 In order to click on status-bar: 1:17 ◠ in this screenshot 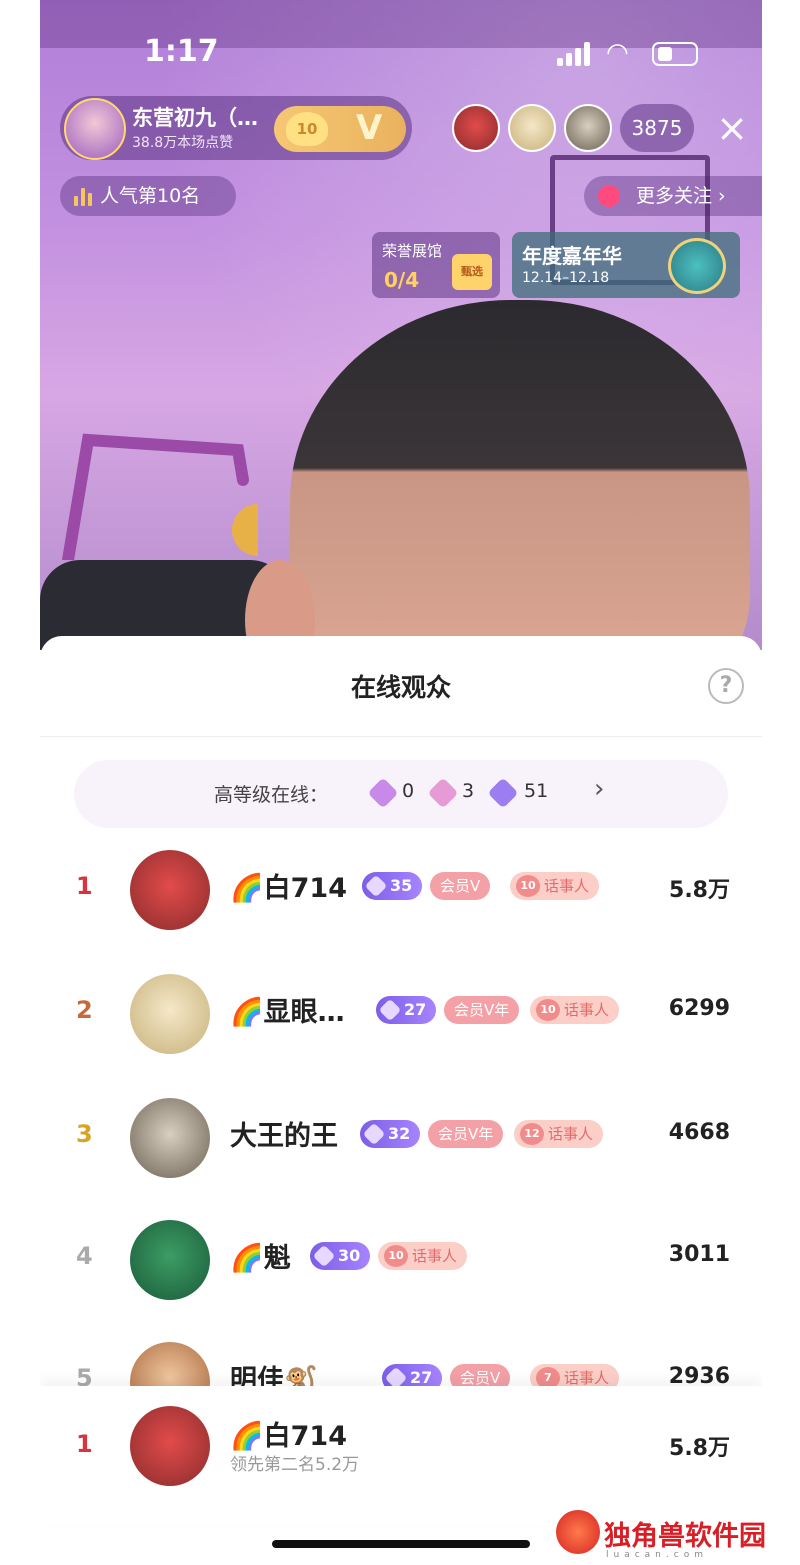, I will do `click(401, 53)`.